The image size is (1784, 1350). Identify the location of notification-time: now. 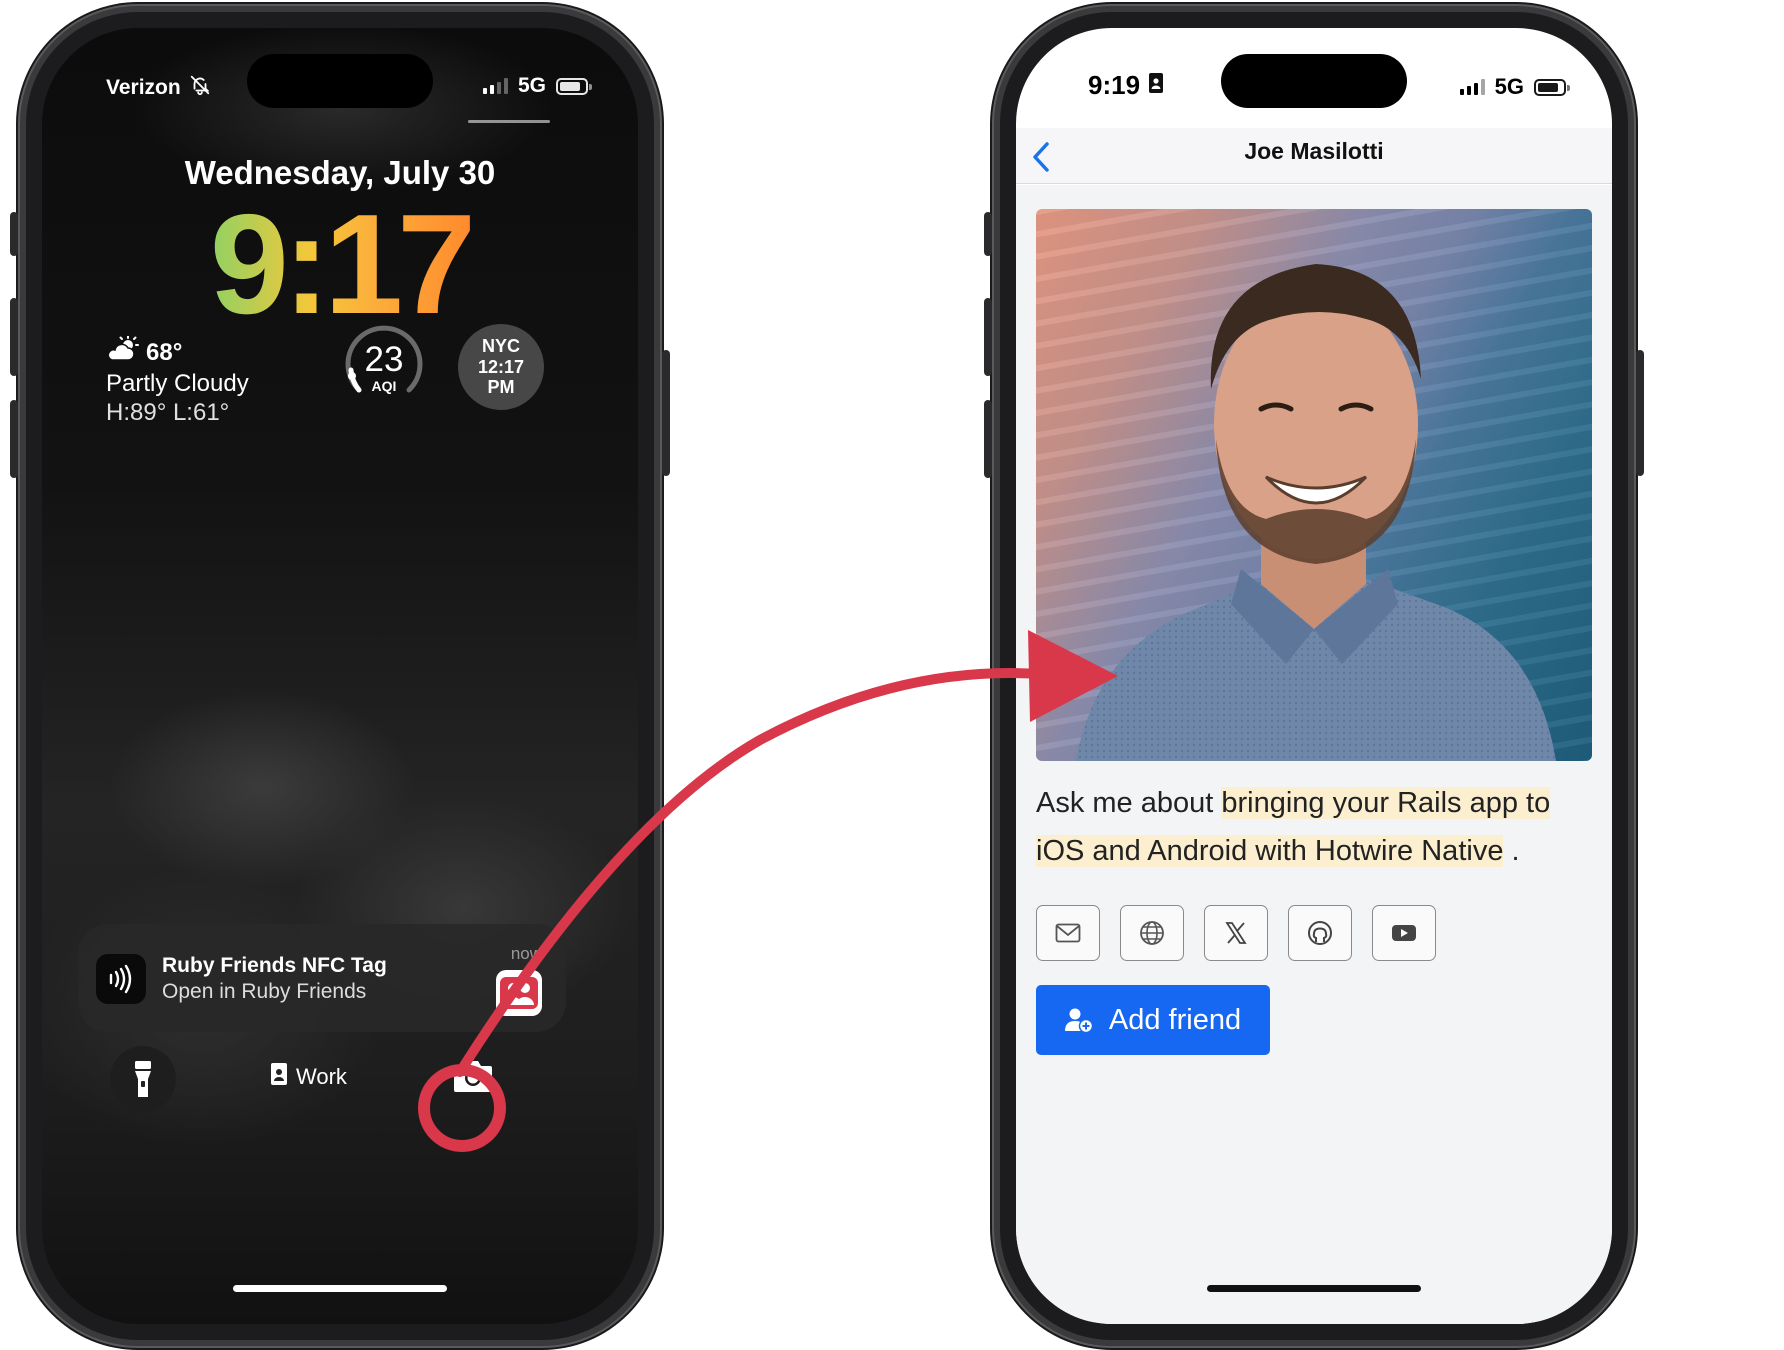
(526, 953).